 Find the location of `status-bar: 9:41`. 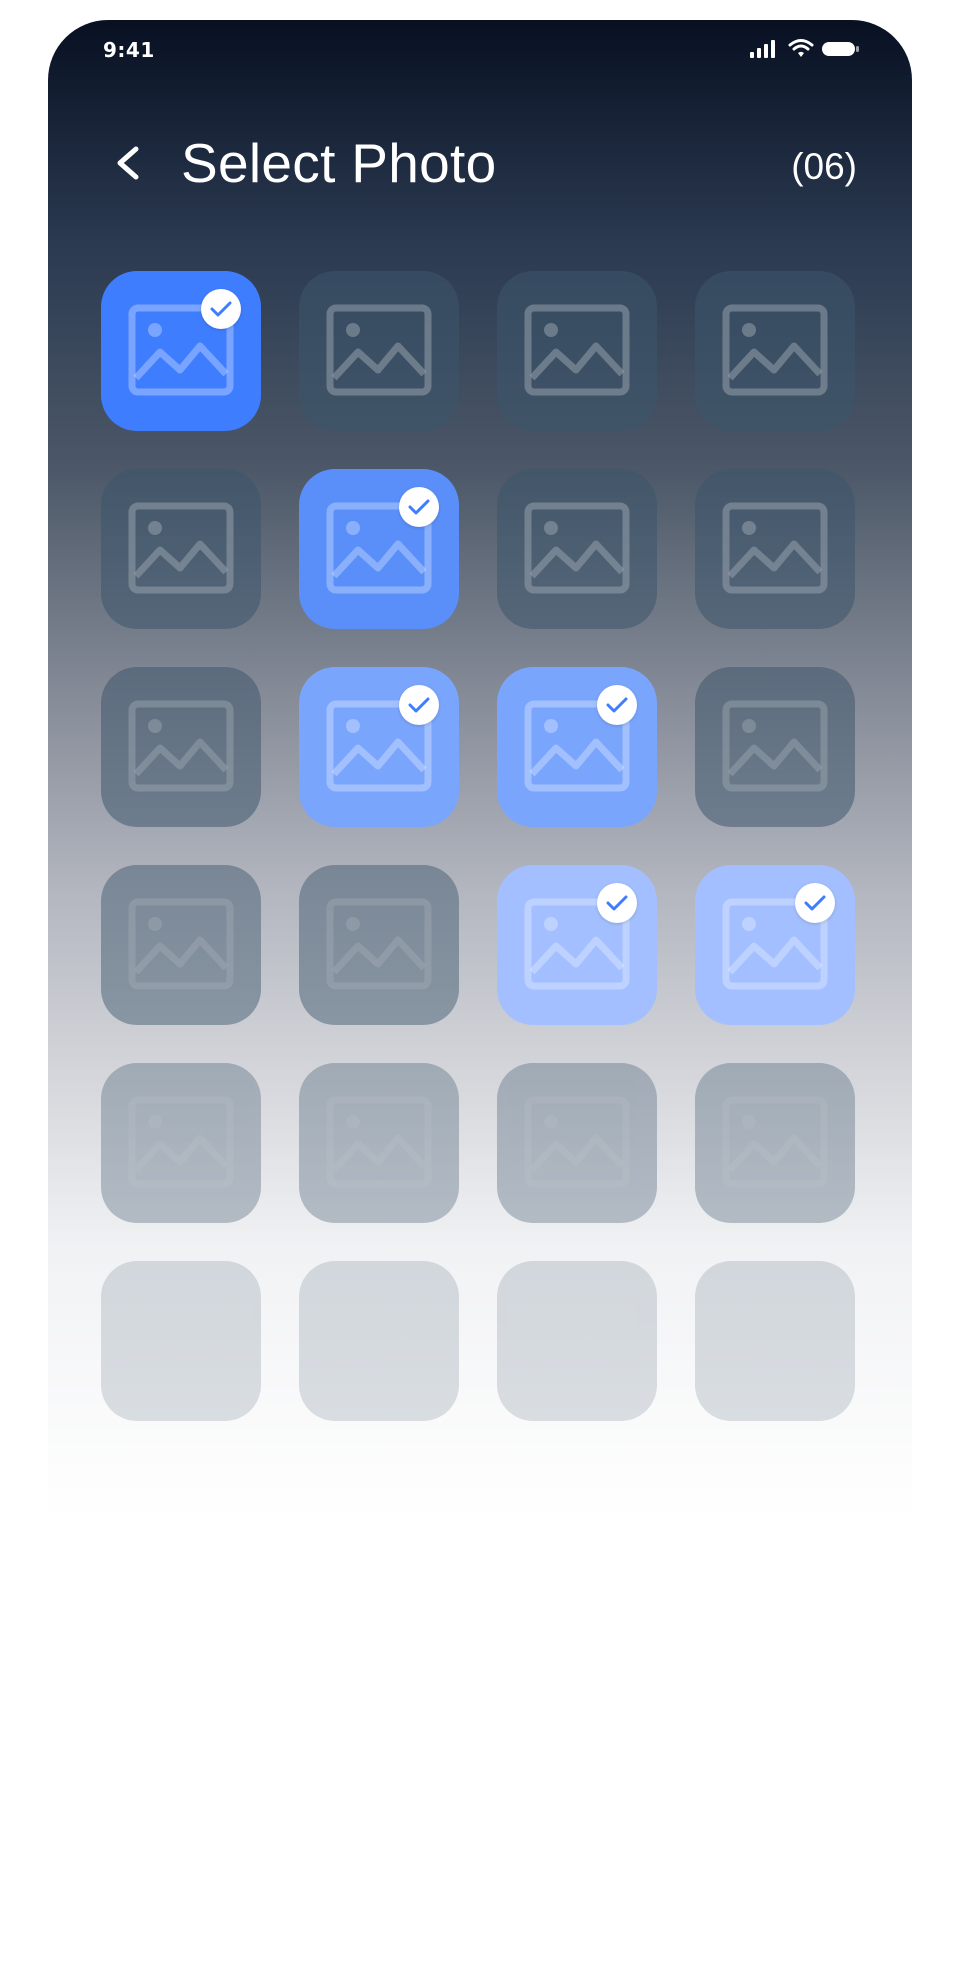

status-bar: 9:41 is located at coordinates (480, 50).